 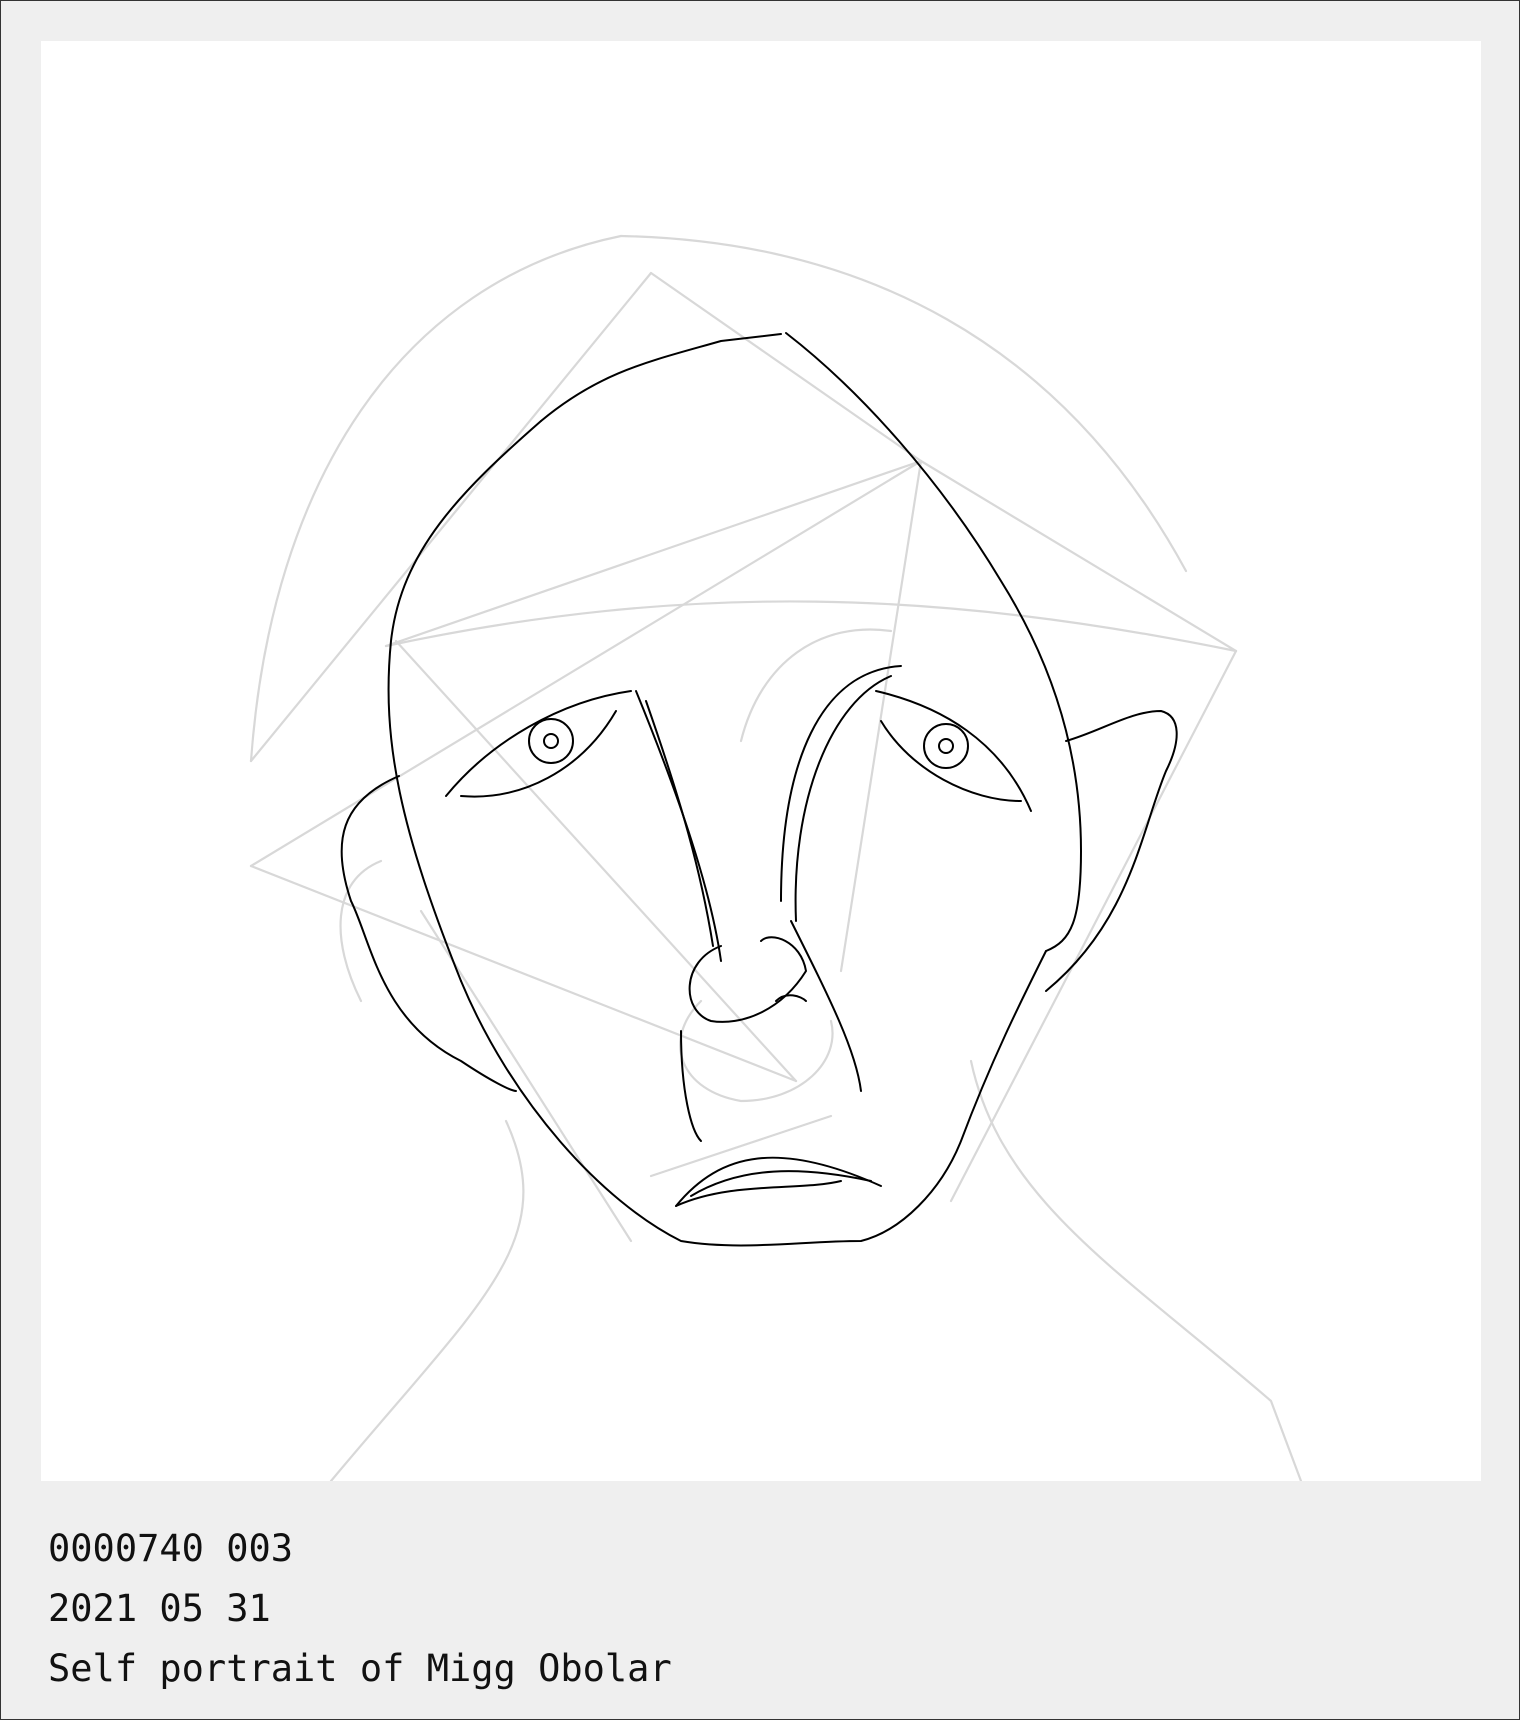 I want to click on guide-jaw-mid, so click(x=741, y=1146).